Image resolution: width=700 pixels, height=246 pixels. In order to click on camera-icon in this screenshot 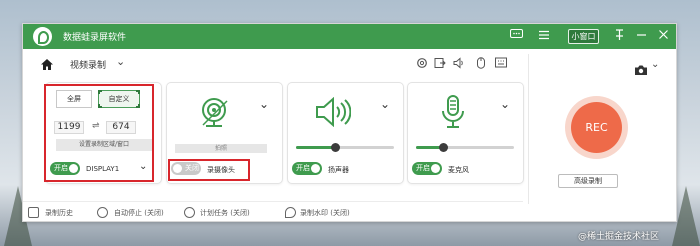, I will do `click(641, 68)`.